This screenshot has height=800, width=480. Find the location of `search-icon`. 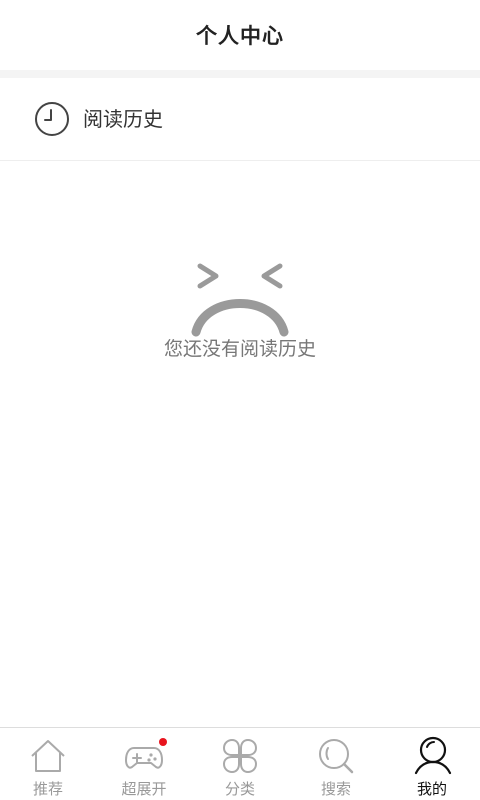

search-icon is located at coordinates (336, 756).